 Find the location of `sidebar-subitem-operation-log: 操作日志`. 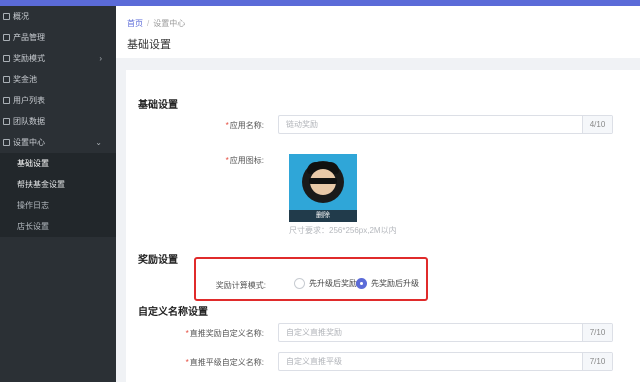

sidebar-subitem-operation-log: 操作日志 is located at coordinates (58, 205).